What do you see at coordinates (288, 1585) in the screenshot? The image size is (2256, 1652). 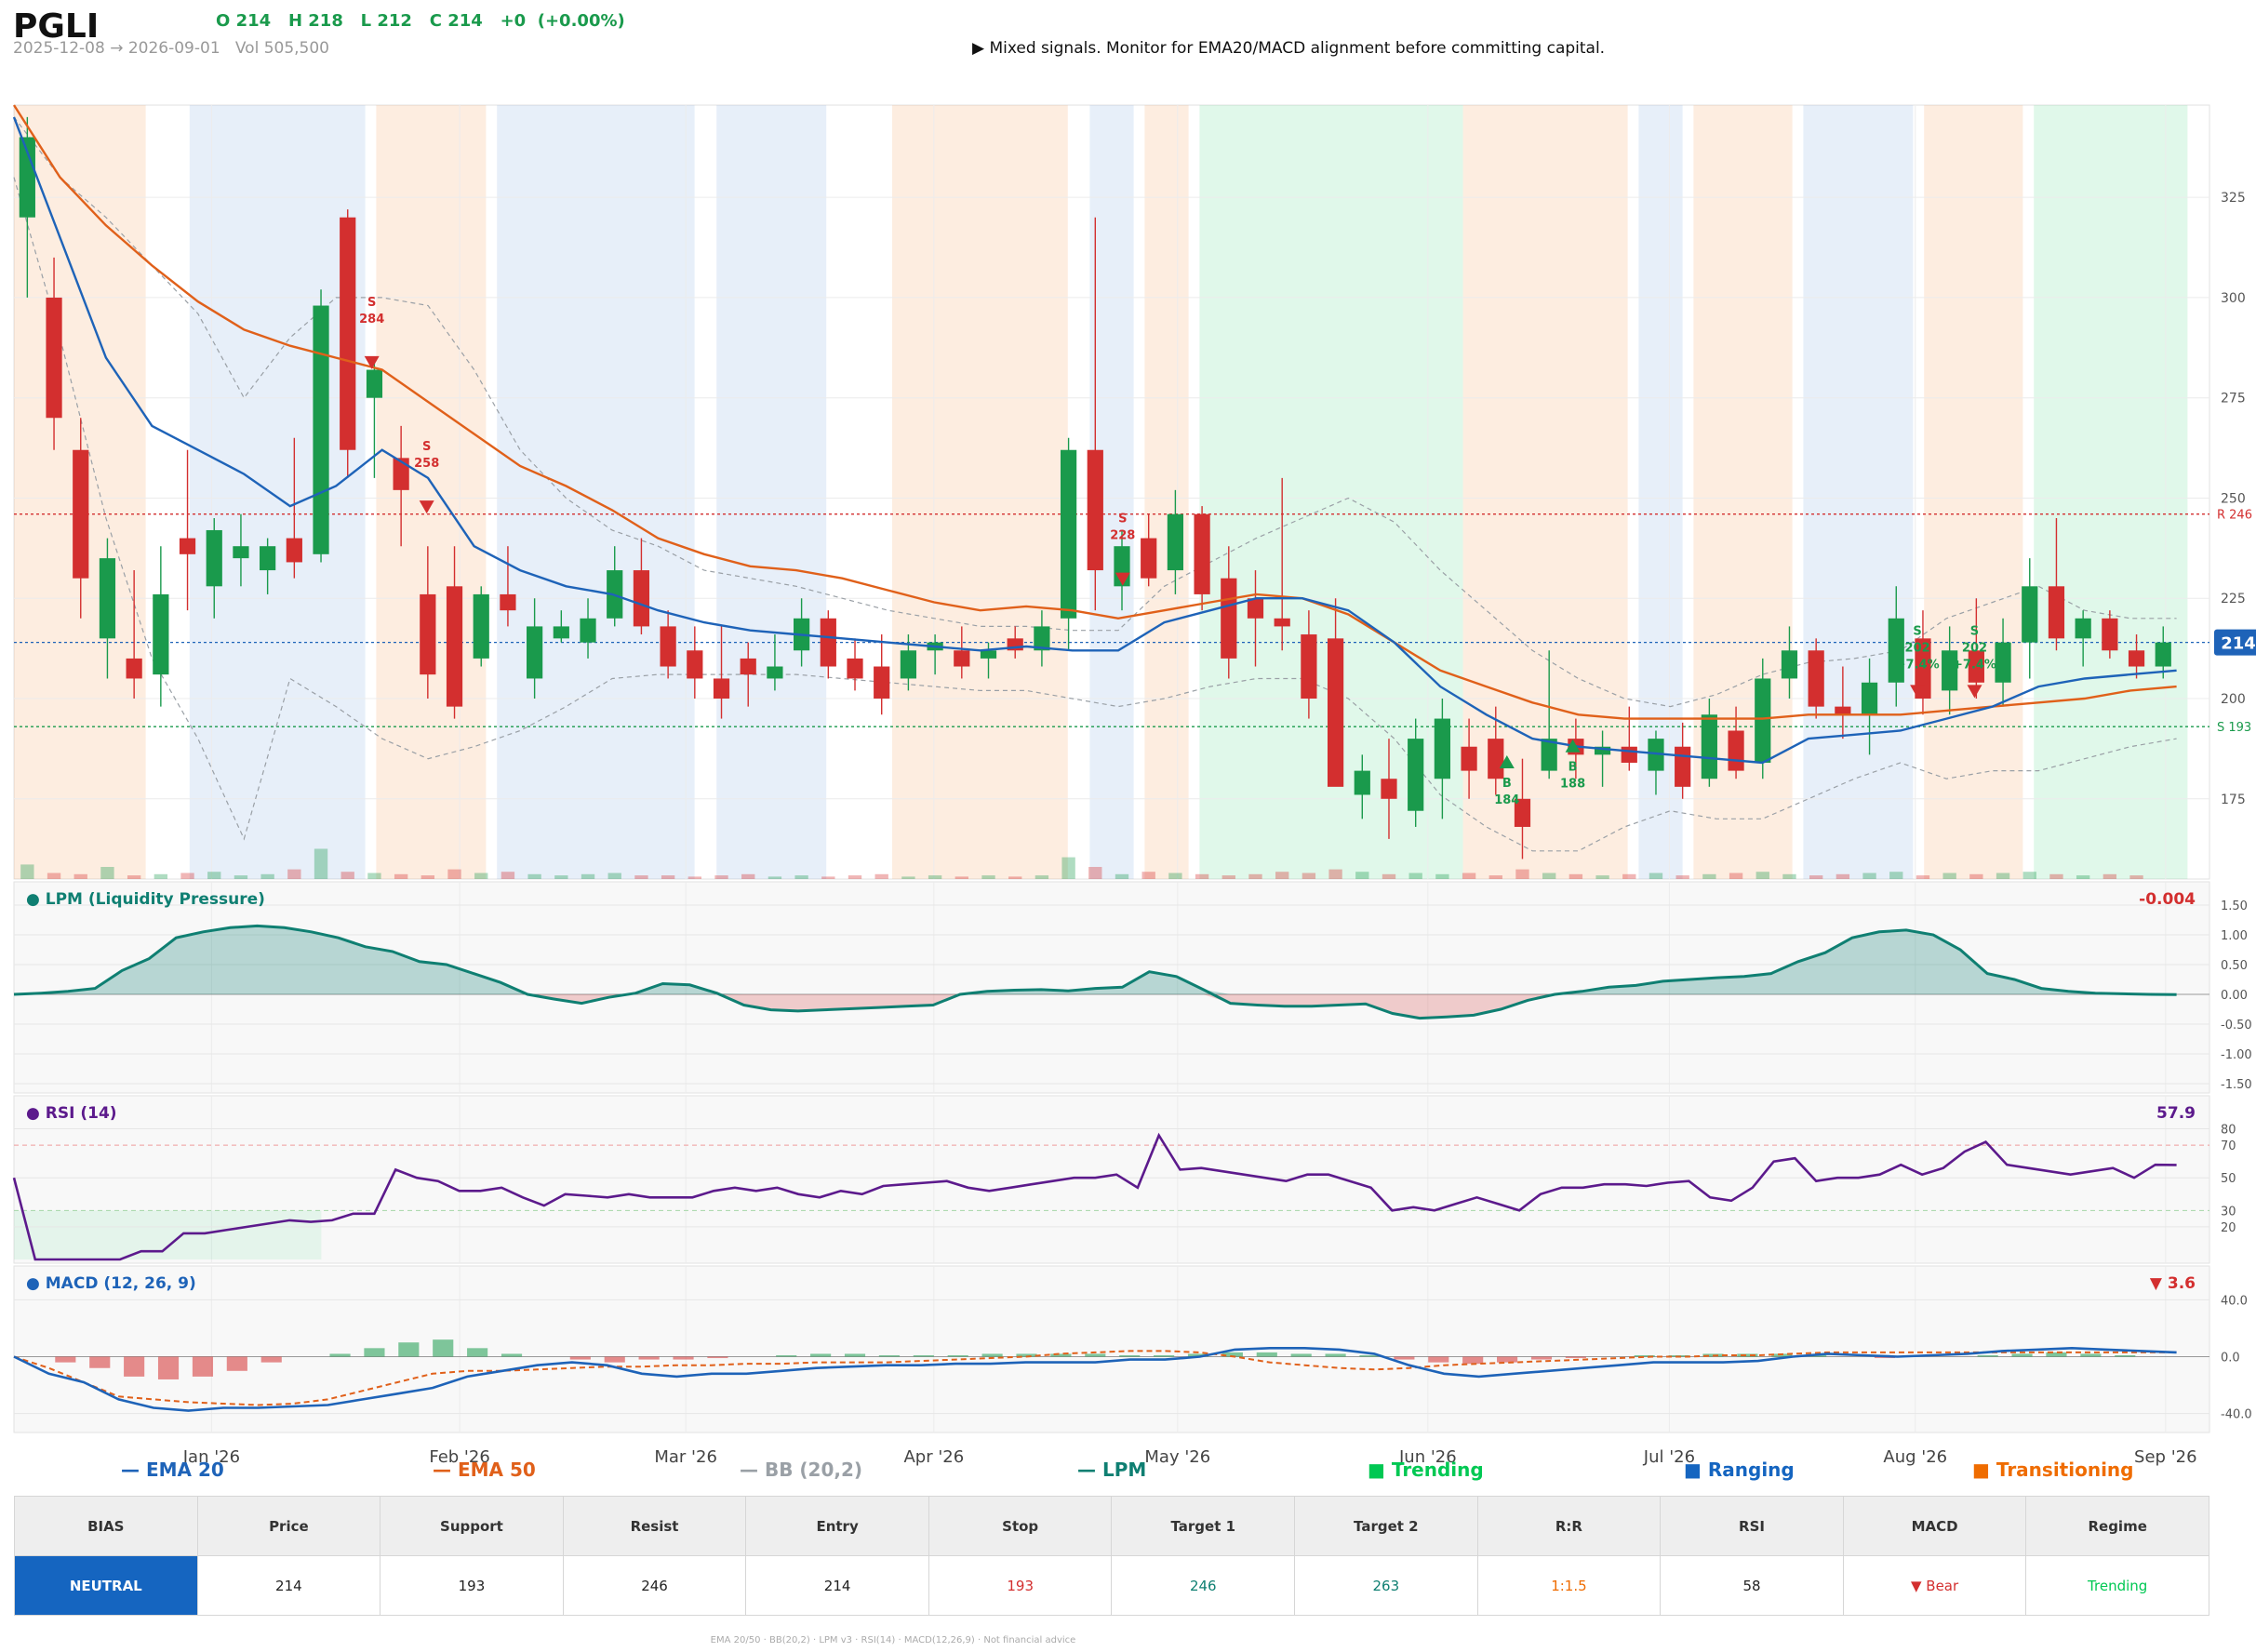 I see `price-value: 214` at bounding box center [288, 1585].